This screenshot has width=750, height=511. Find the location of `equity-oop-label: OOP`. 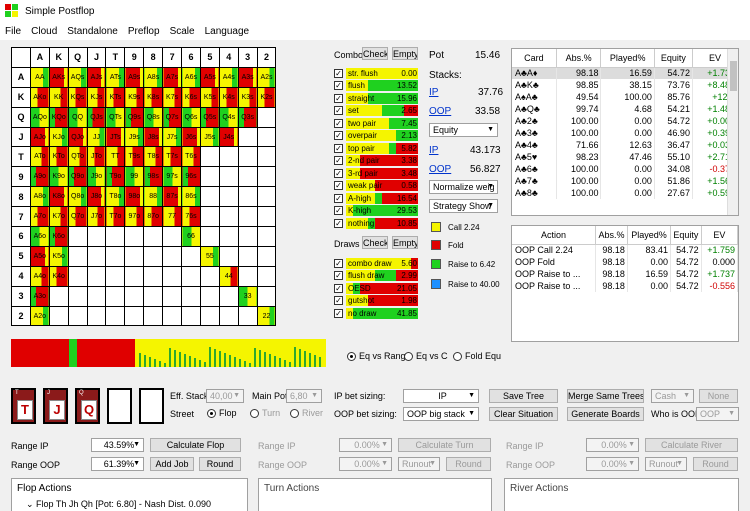

equity-oop-label: OOP is located at coordinates (440, 169).